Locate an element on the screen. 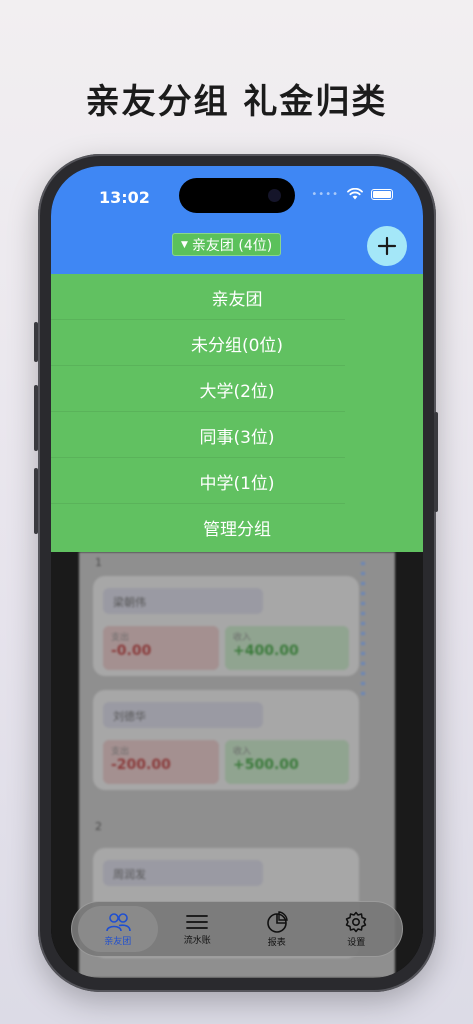 This screenshot has width=473, height=1024. expense-amount: -0.00 is located at coordinates (131, 651).